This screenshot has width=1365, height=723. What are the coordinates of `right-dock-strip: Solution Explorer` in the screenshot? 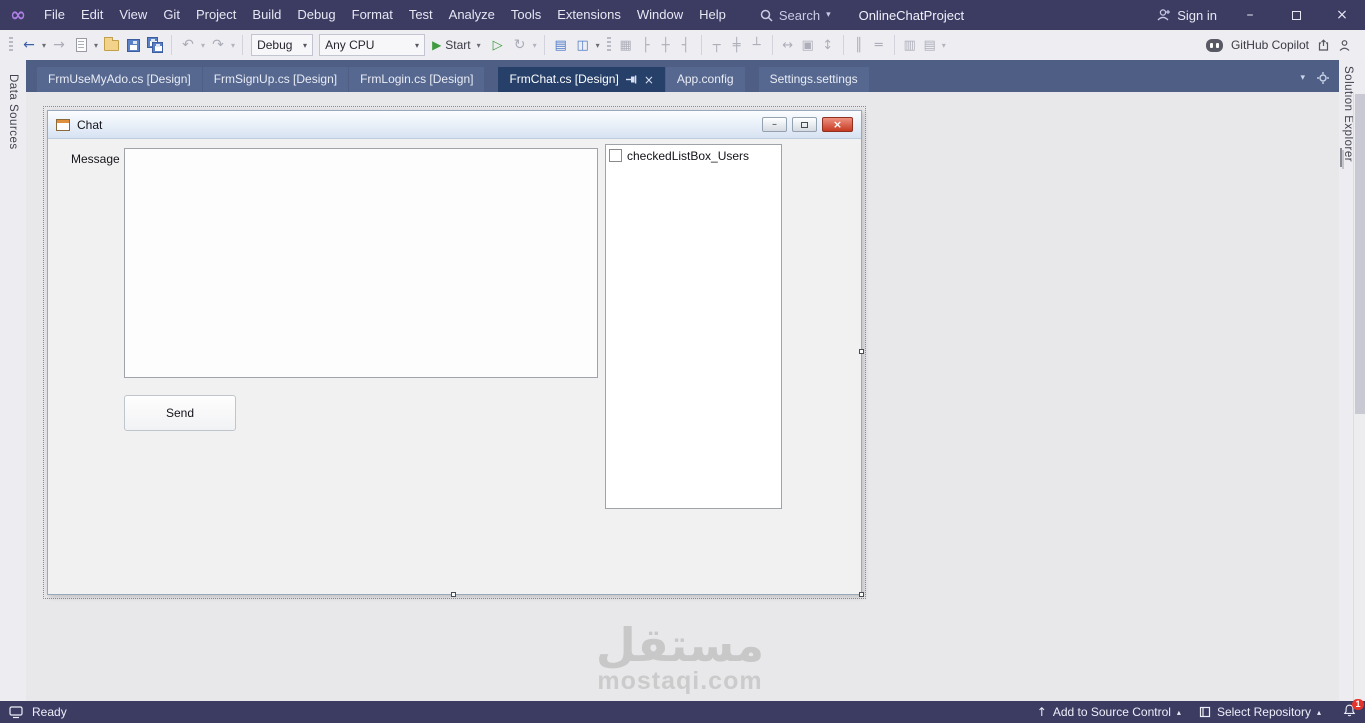 It's located at (1352, 380).